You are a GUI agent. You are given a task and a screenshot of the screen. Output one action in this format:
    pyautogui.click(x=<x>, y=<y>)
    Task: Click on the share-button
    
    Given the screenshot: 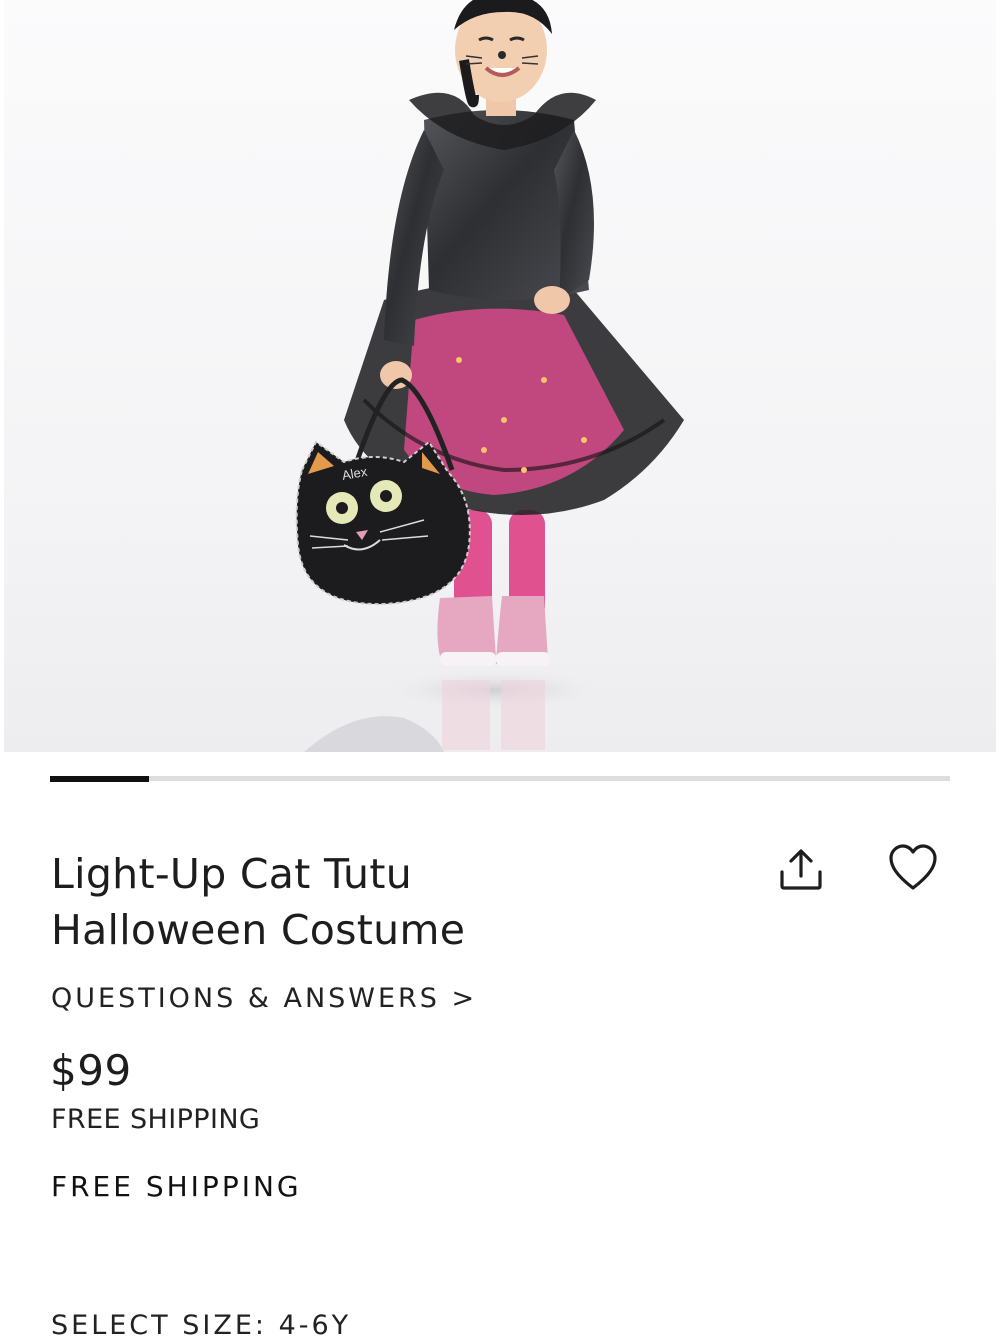 What is the action you would take?
    pyautogui.click(x=801, y=870)
    